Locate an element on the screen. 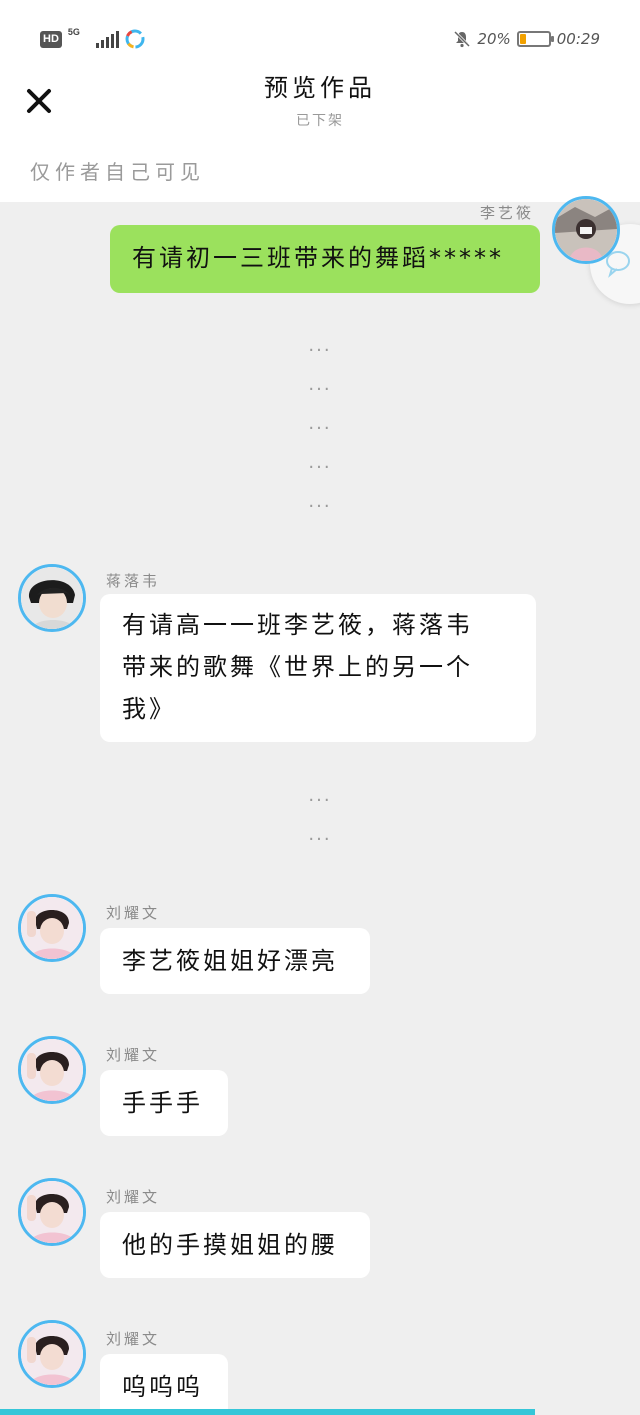  message-bubble: 有请高一一班李艺筱，蒋落韦 带来的歌舞《世界上的另一个 我》 is located at coordinates (318, 668).